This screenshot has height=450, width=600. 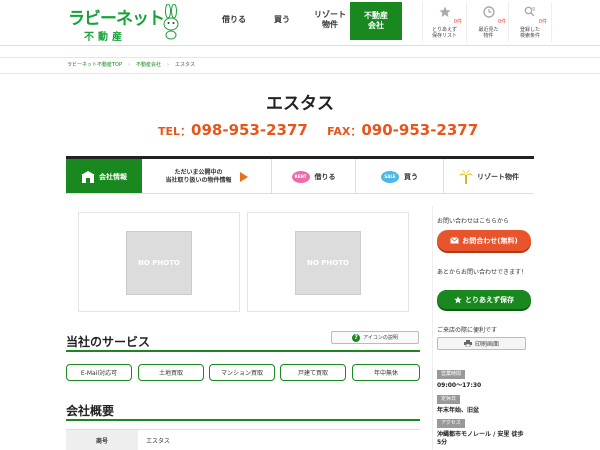 What do you see at coordinates (451, 374) in the screenshot?
I see `hours-label: 営業時間` at bounding box center [451, 374].